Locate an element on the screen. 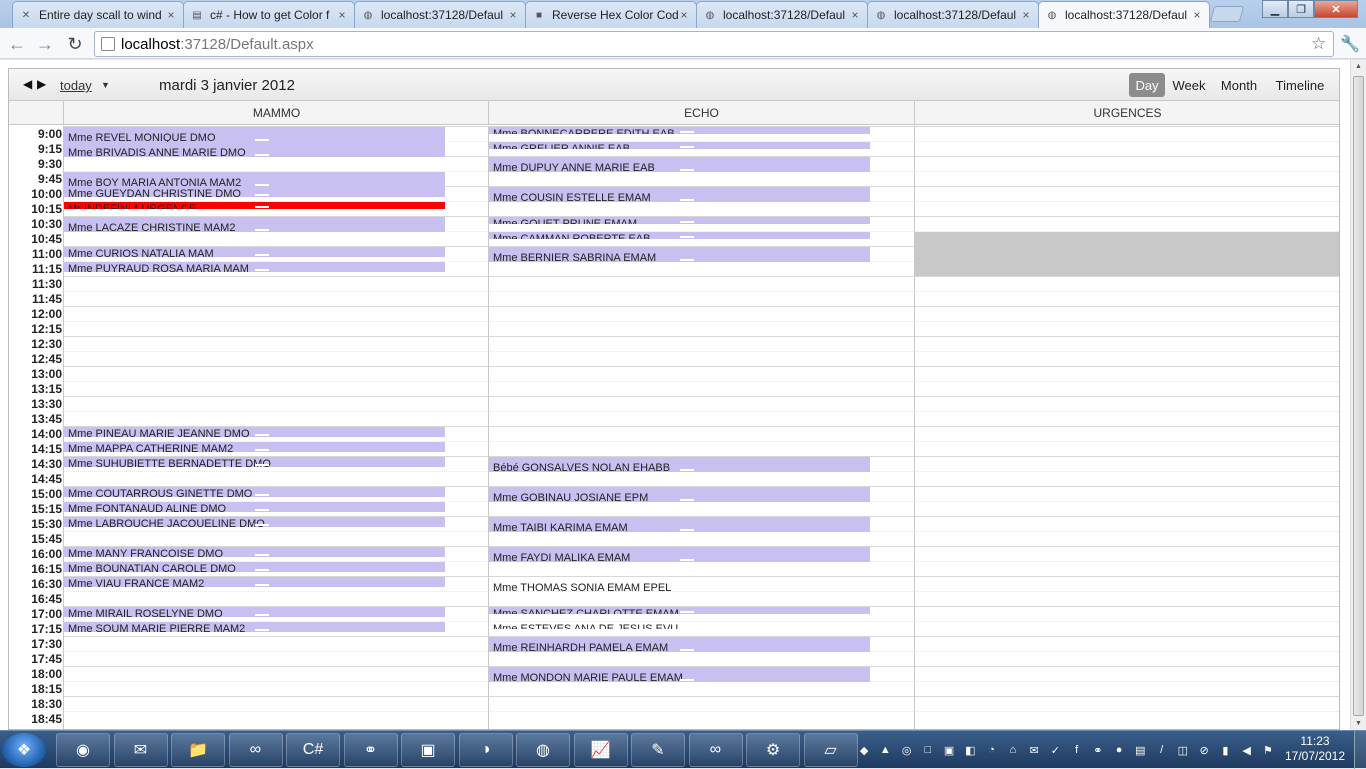 This screenshot has width=1366, height=769. view-day-button: Day is located at coordinates (1147, 85).